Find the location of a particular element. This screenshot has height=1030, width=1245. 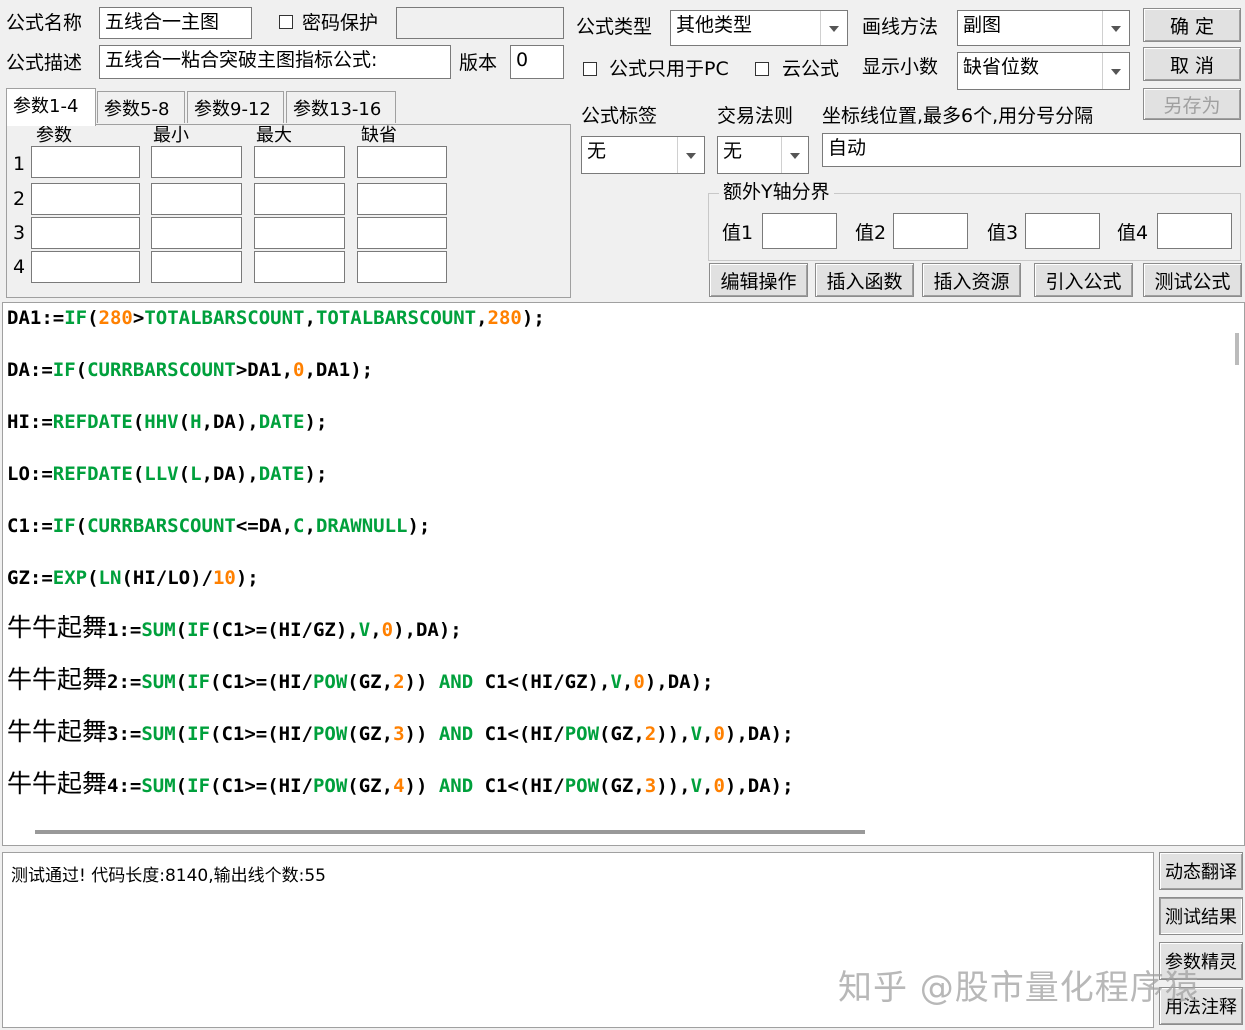

formula-desc-input: 五线合一粘合突破主图指标公式: is located at coordinates (275, 62).